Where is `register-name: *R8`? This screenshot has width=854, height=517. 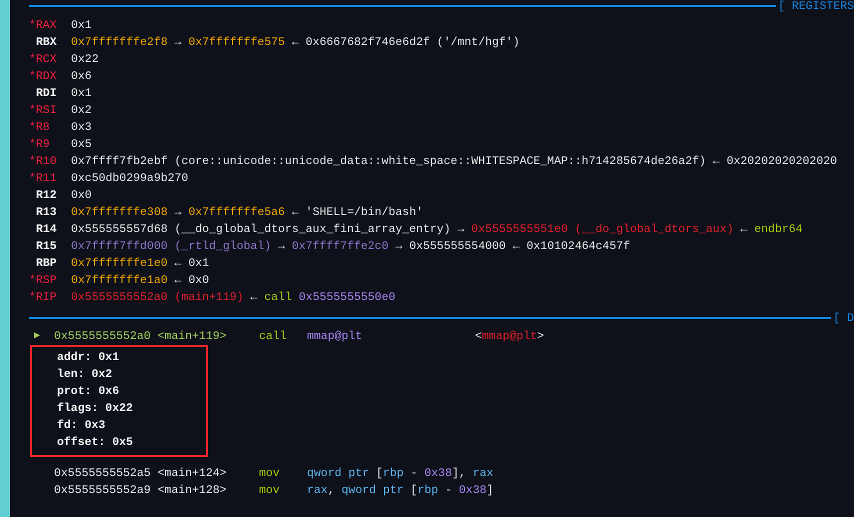
register-name: *R8 is located at coordinates (40, 128).